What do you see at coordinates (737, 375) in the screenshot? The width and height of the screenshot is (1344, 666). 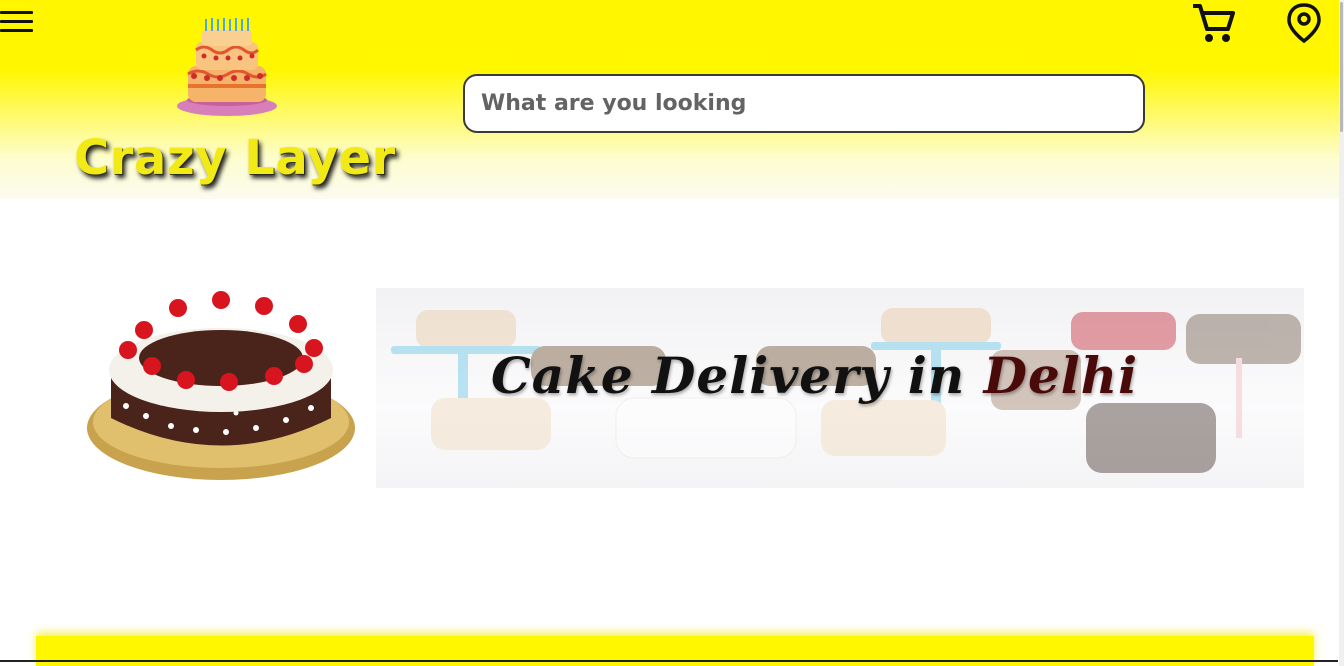 I see `banner-title-prefix: Cake Delivery in` at bounding box center [737, 375].